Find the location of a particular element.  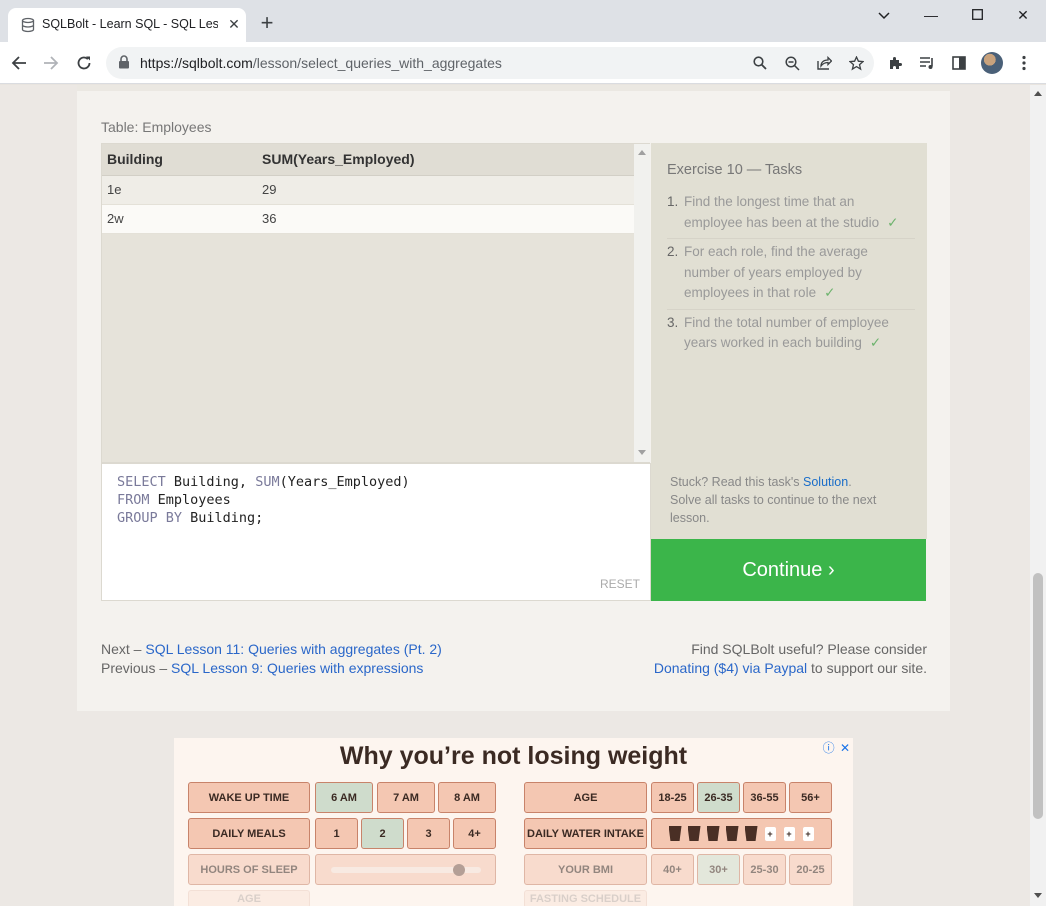

forward-icon is located at coordinates (51, 63).